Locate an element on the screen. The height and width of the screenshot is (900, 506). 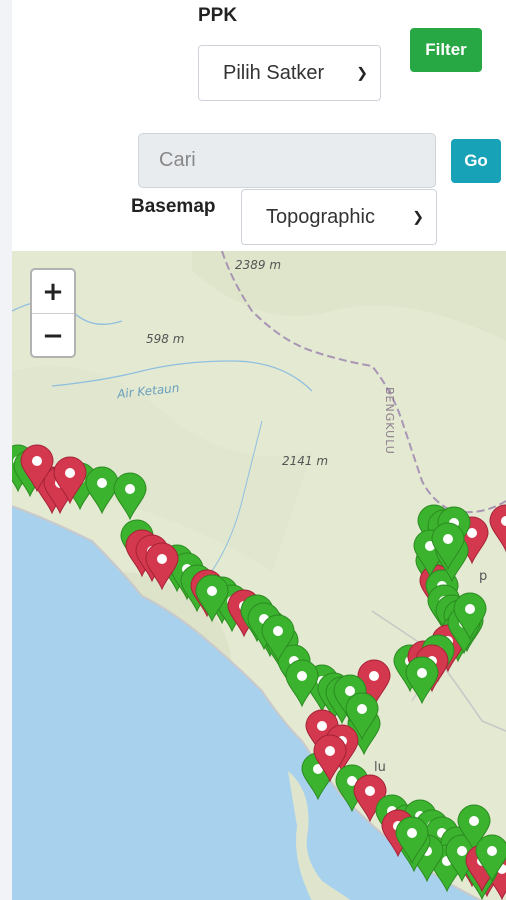
zoom-in-button: + is located at coordinates (53, 292).